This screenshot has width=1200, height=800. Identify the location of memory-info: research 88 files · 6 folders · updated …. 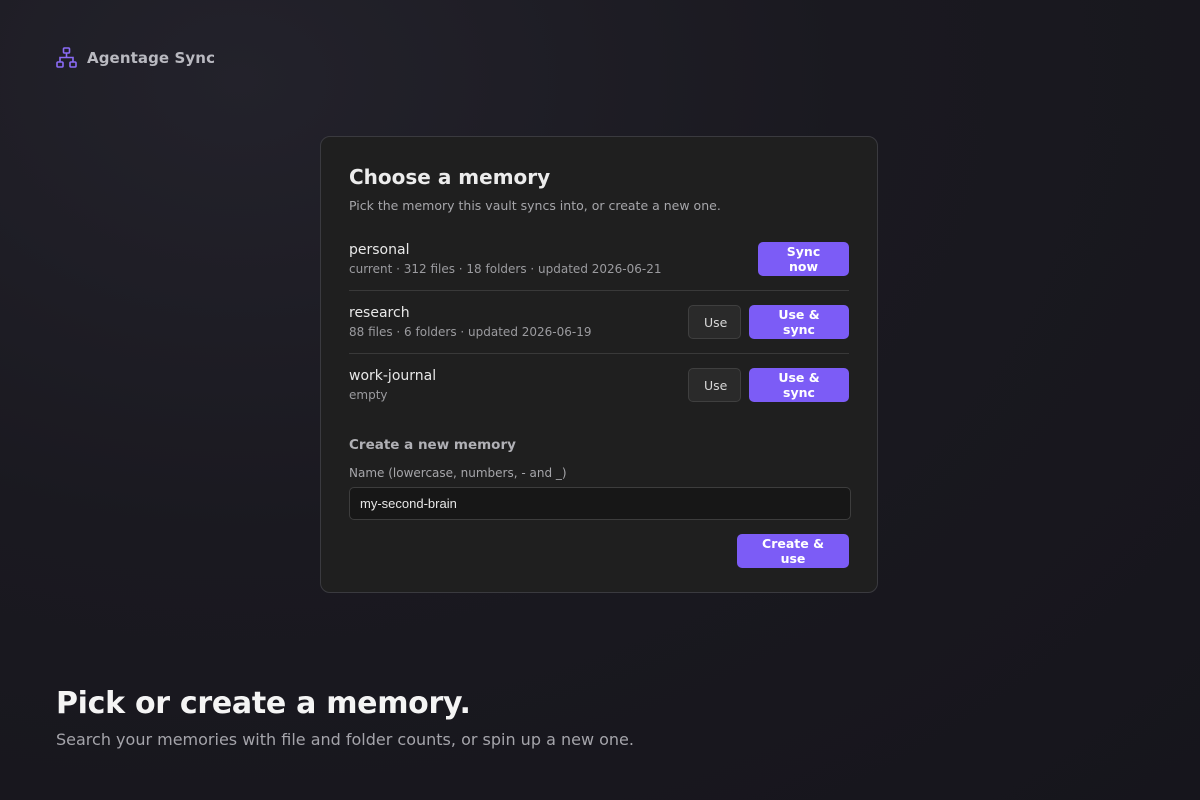
(470, 322).